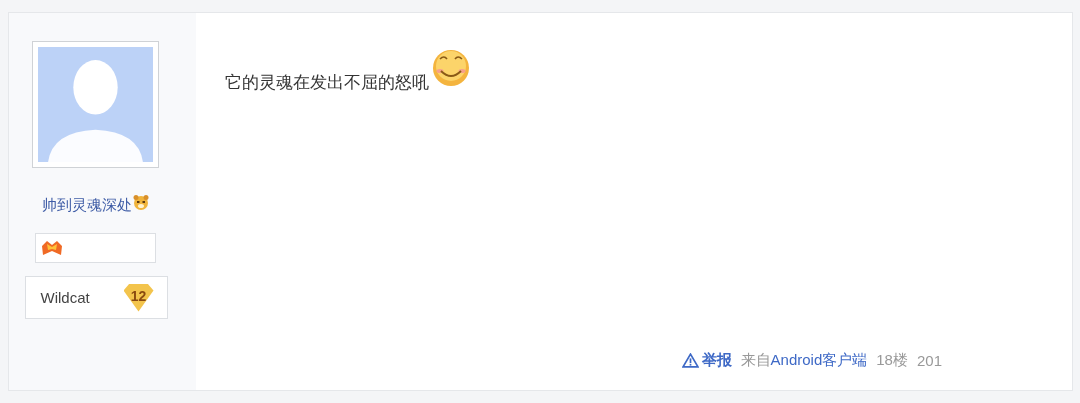 This screenshot has height=403, width=1080. Describe the element at coordinates (65, 297) in the screenshot. I see `level-title: Wildcat` at that location.